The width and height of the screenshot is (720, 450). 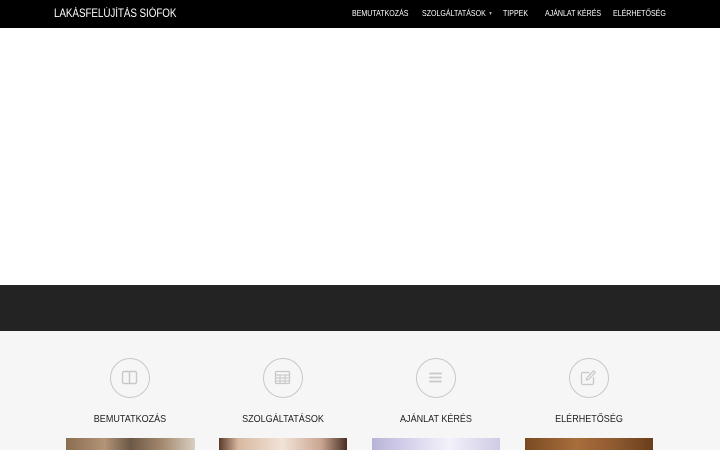 What do you see at coordinates (360, 308) in the screenshot?
I see `dark-band` at bounding box center [360, 308].